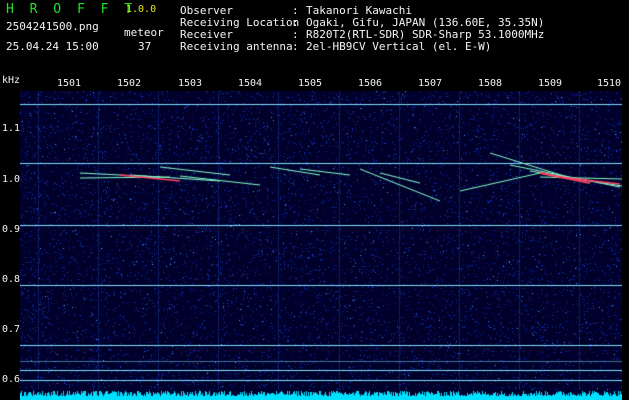  What do you see at coordinates (144, 32) in the screenshot?
I see `detection-label: meteor` at bounding box center [144, 32].